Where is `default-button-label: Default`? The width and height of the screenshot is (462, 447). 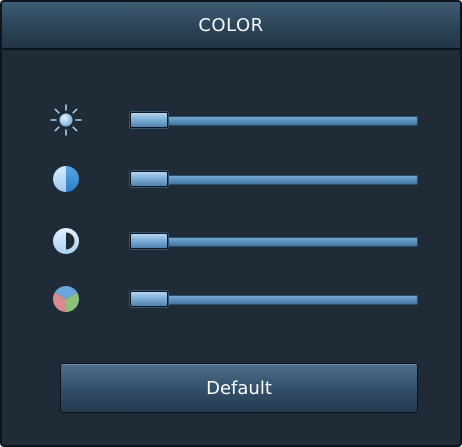
default-button-label: Default is located at coordinates (239, 388).